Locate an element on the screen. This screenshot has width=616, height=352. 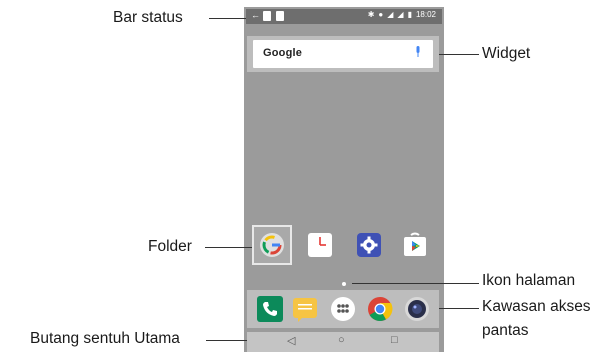
gear-icon is located at coordinates (369, 245).